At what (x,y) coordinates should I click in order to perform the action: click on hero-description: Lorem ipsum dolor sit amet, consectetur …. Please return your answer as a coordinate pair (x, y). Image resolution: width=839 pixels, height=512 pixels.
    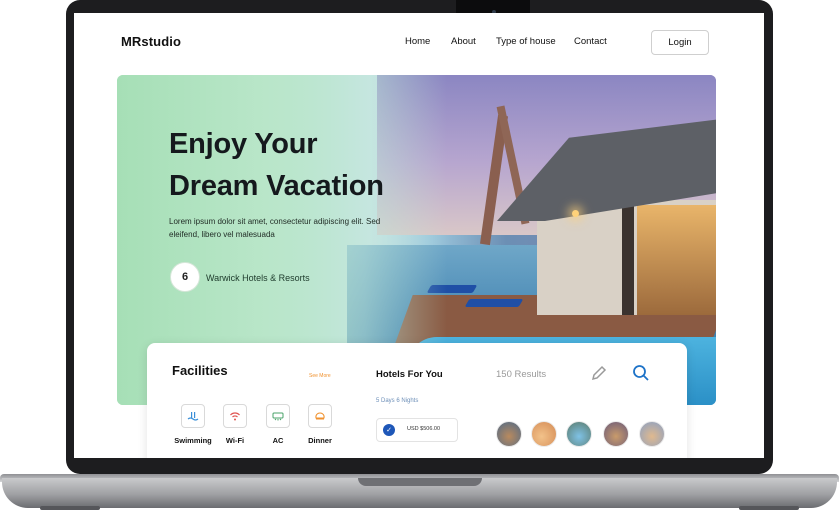
    Looking at the image, I should click on (275, 228).